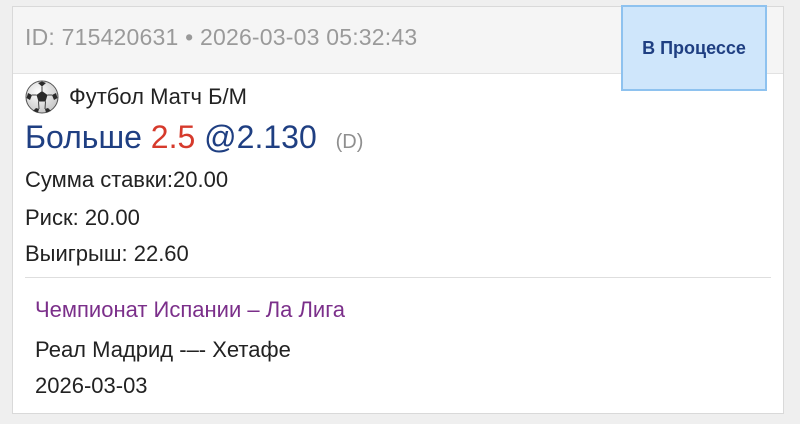 The height and width of the screenshot is (424, 800). What do you see at coordinates (694, 48) in the screenshot?
I see `status-badge: В Процессе` at bounding box center [694, 48].